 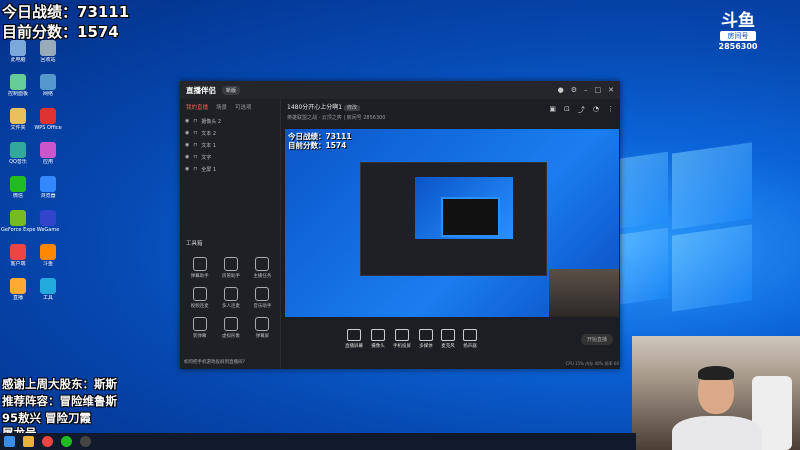 What do you see at coordinates (48, 230) in the screenshot?
I see `desktop-icon-label: WeGame` at bounding box center [48, 230].